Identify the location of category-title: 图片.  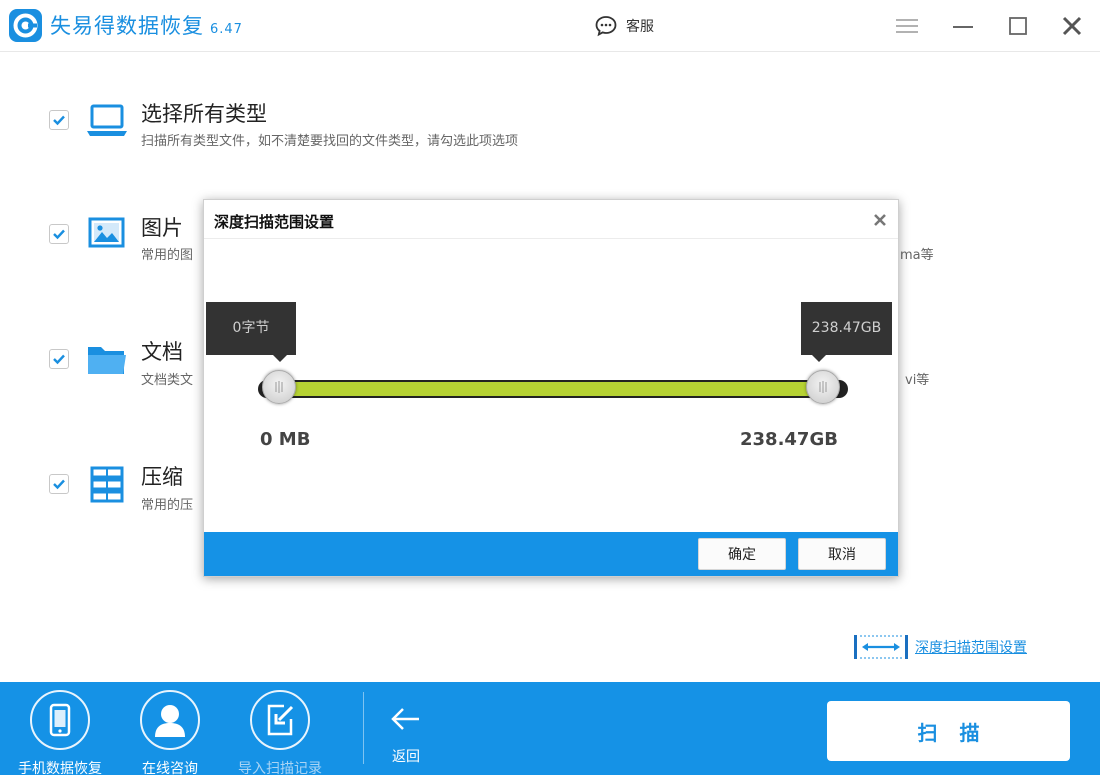
(162, 228).